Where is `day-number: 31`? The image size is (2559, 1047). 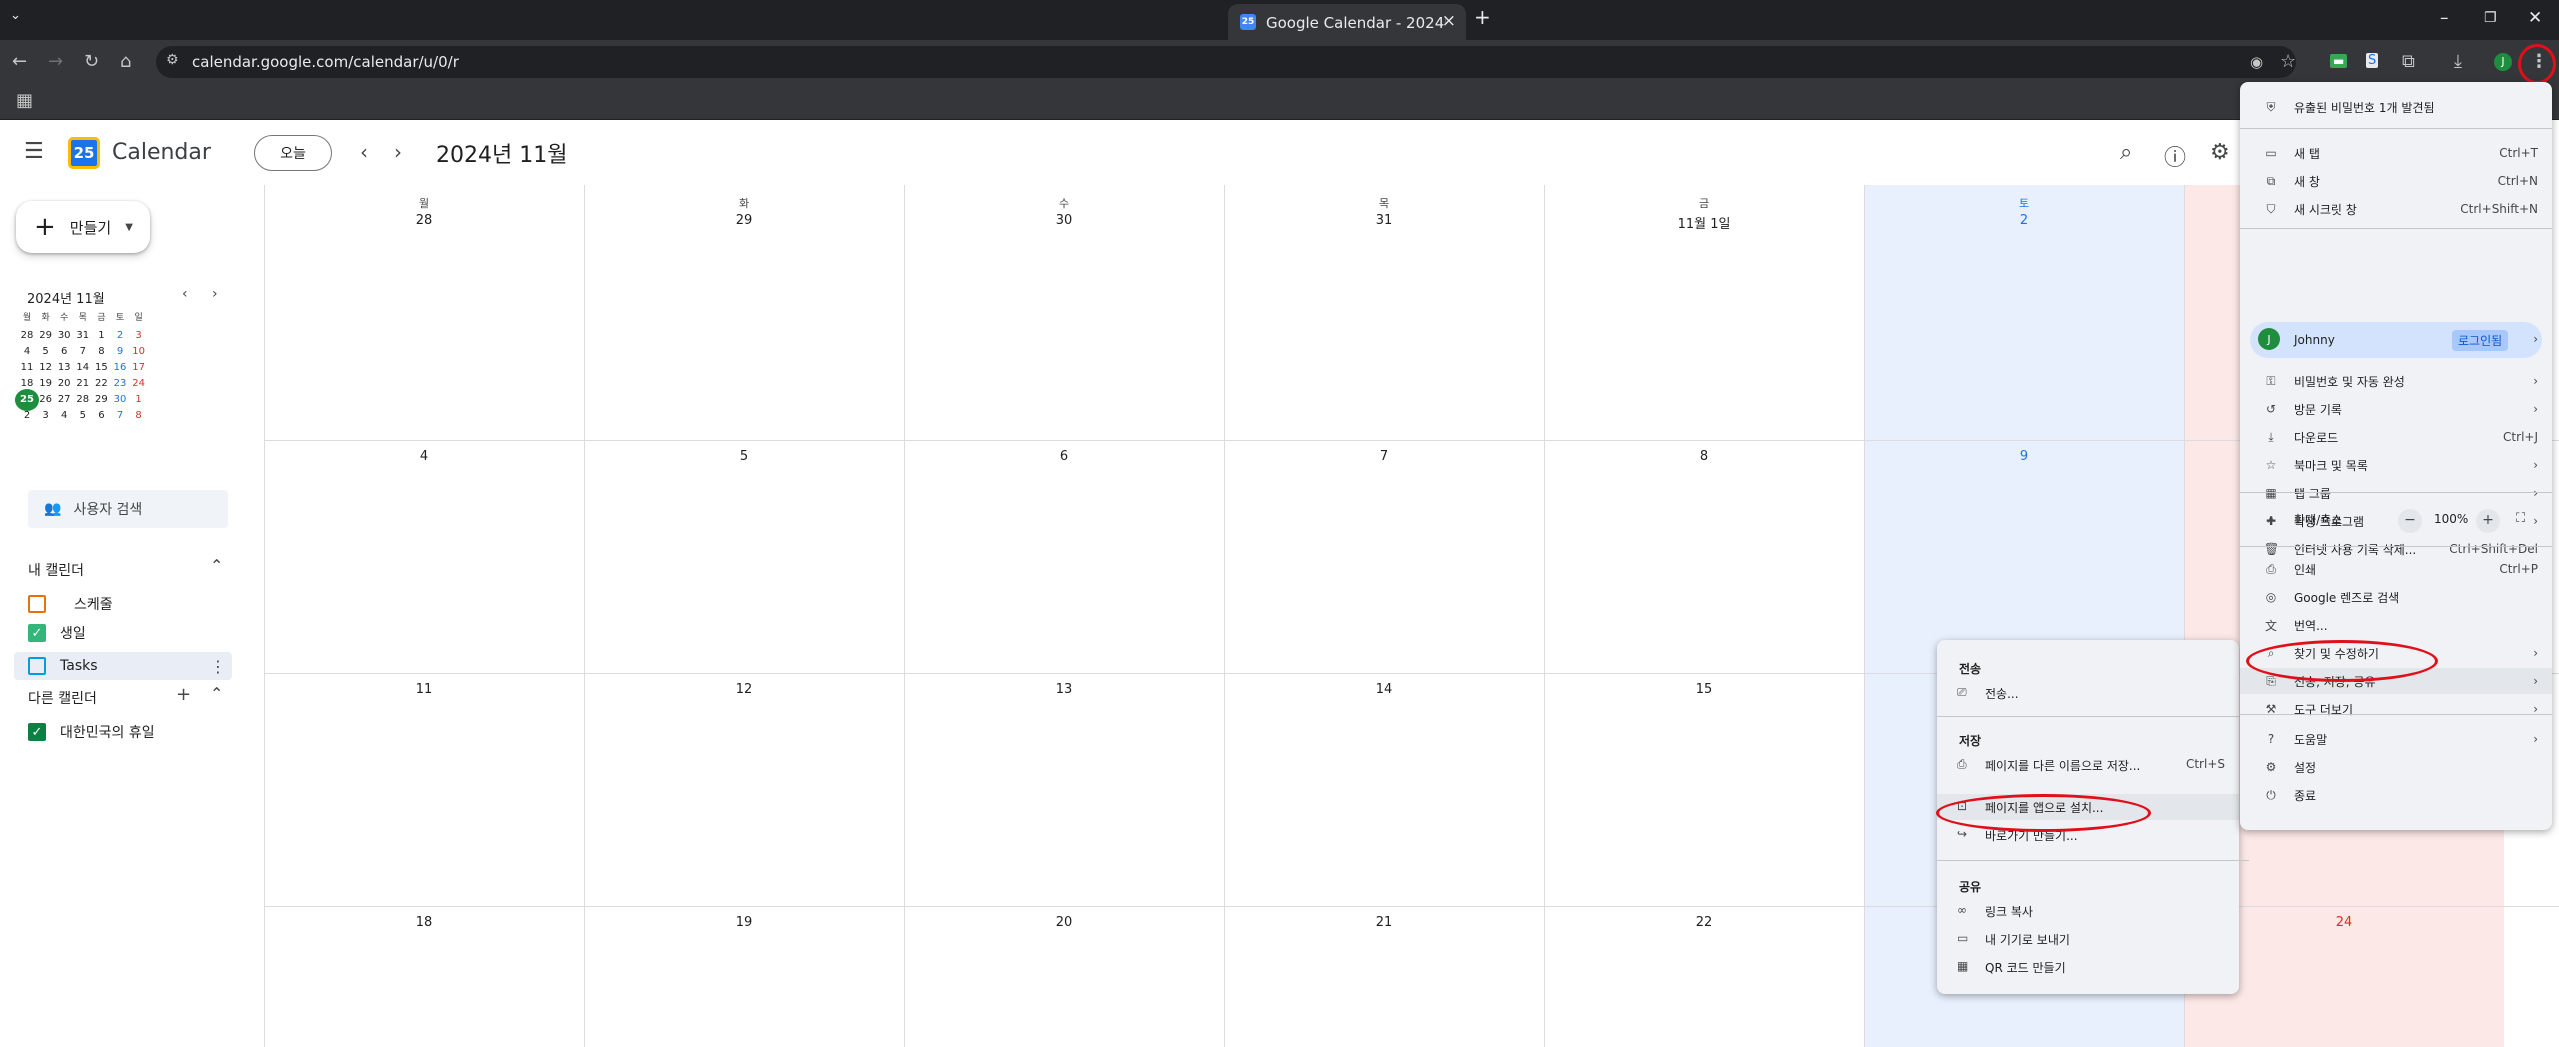 day-number: 31 is located at coordinates (1384, 220).